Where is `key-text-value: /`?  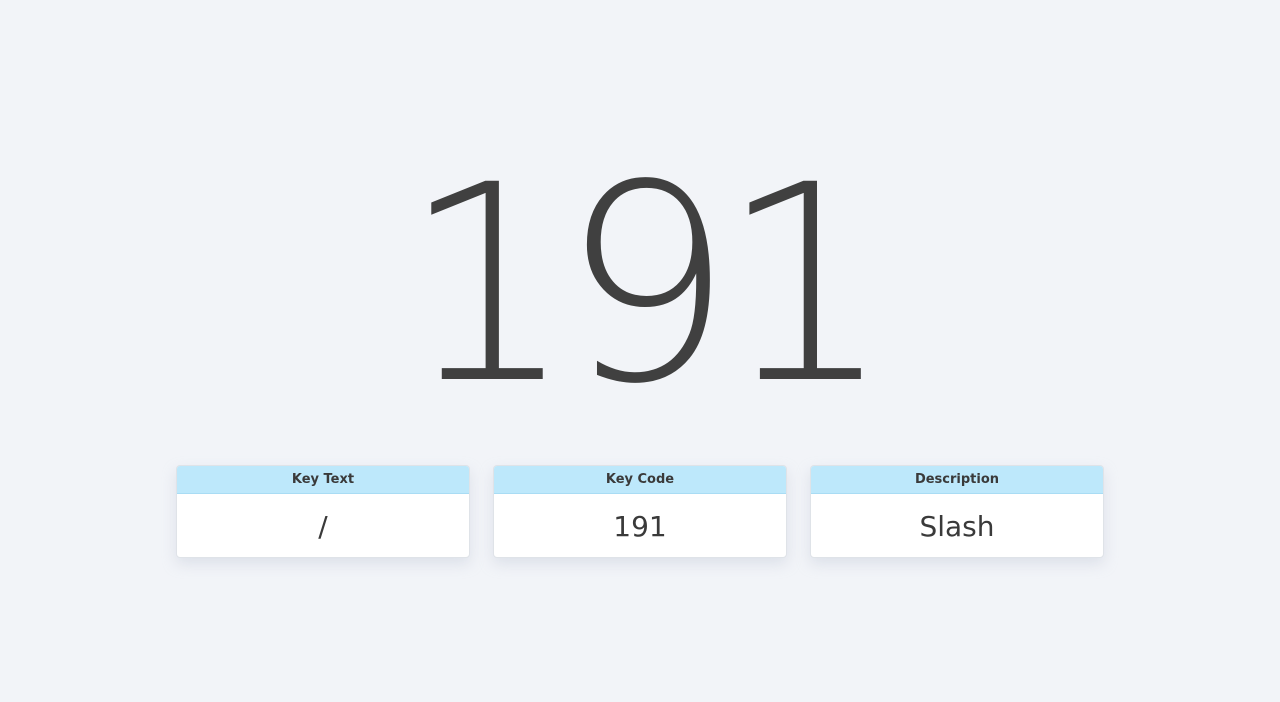 key-text-value: / is located at coordinates (323, 526).